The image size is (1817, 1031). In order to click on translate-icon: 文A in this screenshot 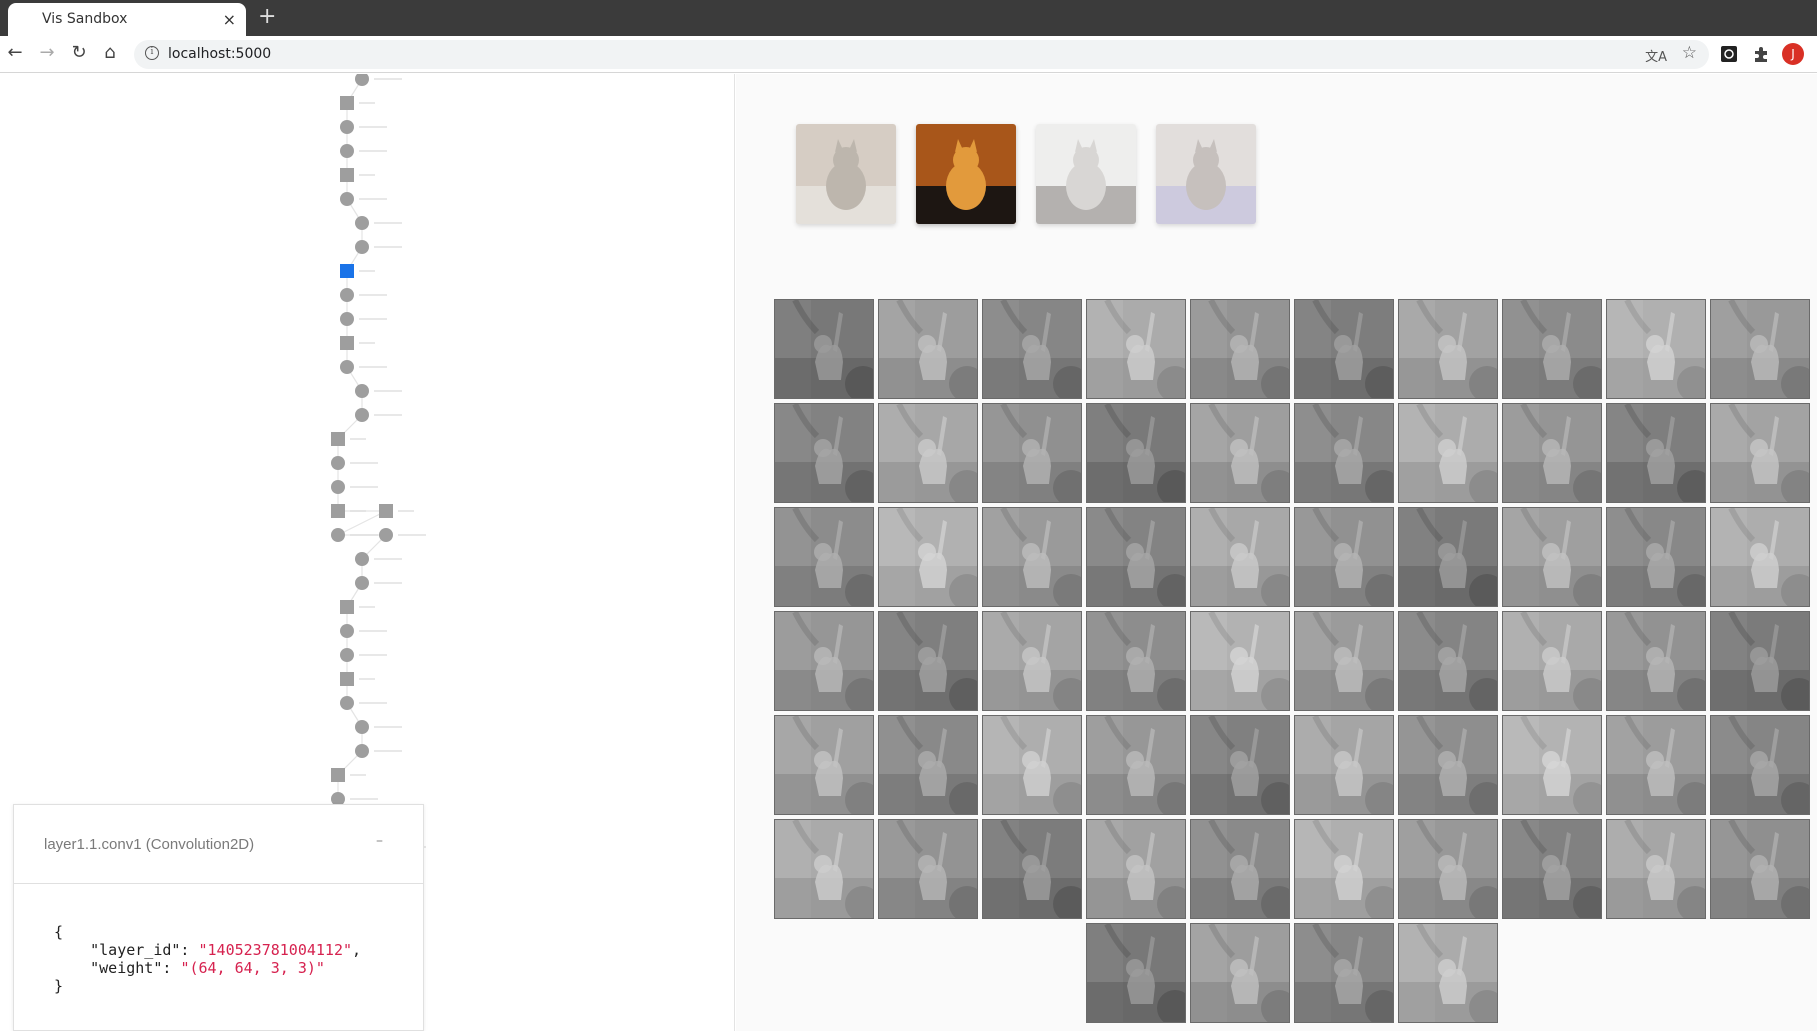, I will do `click(1656, 55)`.